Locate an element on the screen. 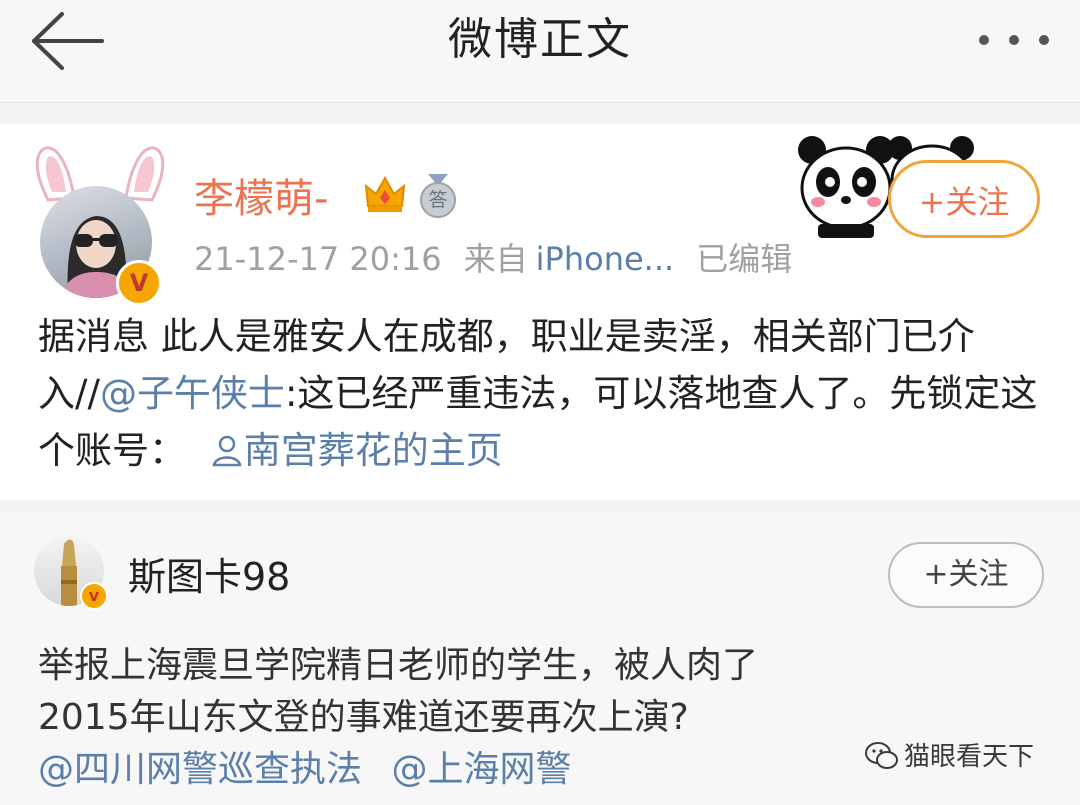 Image resolution: width=1080 pixels, height=805 pixels. verified-badge: V is located at coordinates (139, 283).